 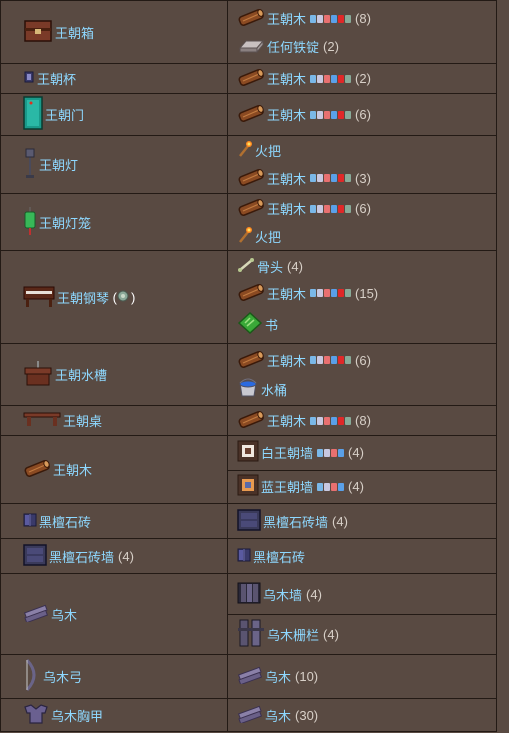 I want to click on iron-bar-icon, so click(x=251, y=46).